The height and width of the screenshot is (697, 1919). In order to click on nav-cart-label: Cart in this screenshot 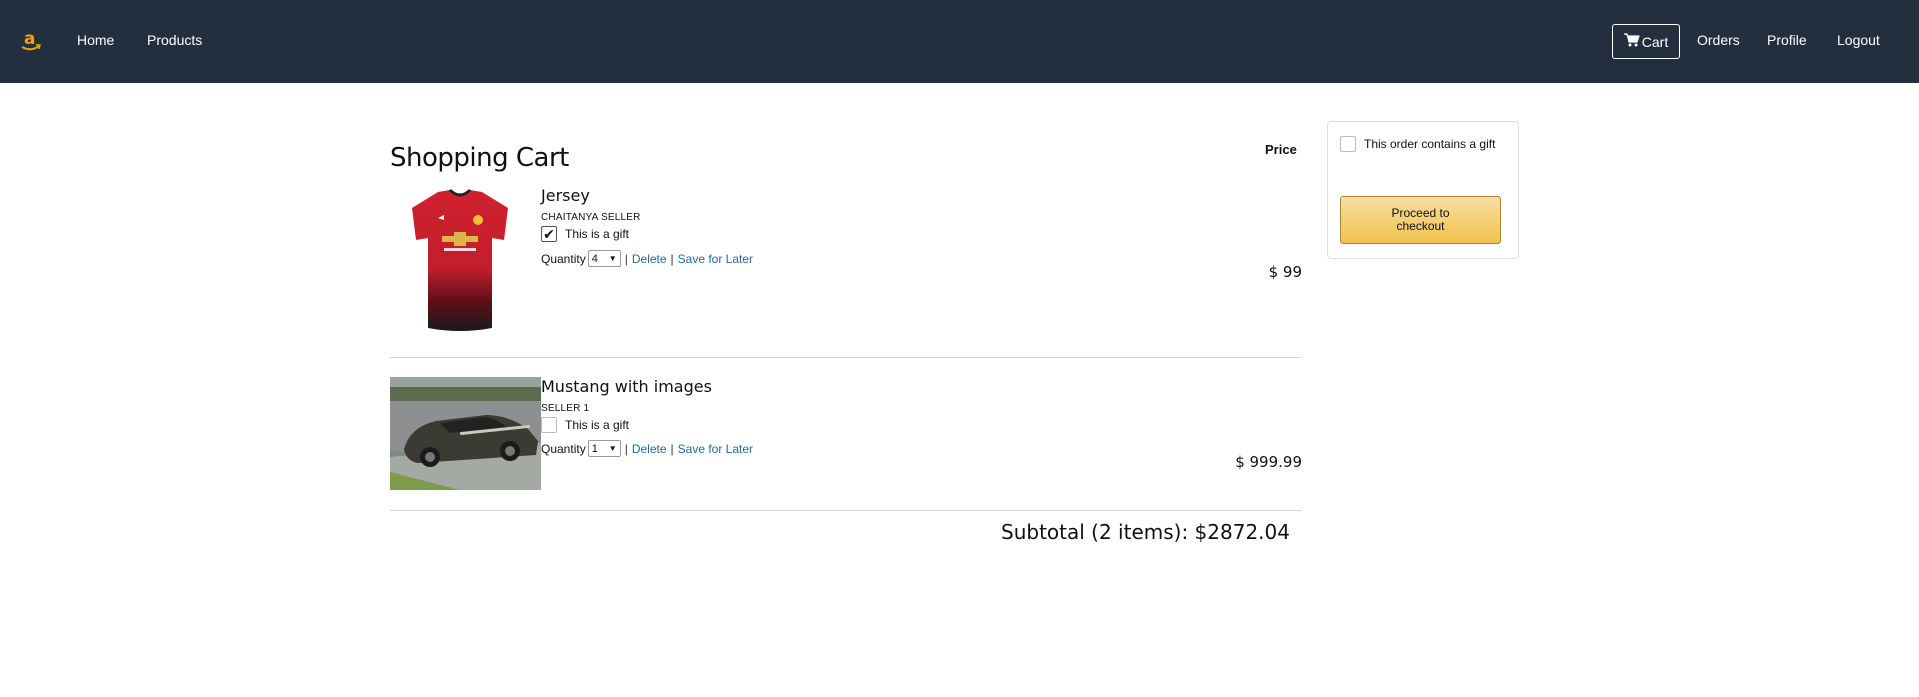, I will do `click(1655, 41)`.